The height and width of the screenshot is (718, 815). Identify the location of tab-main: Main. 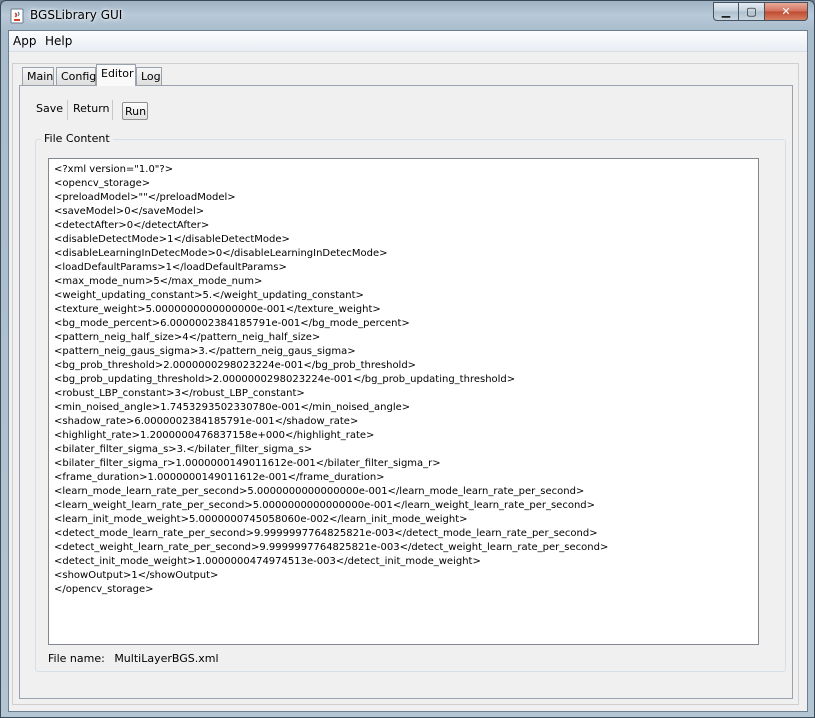
(38, 76).